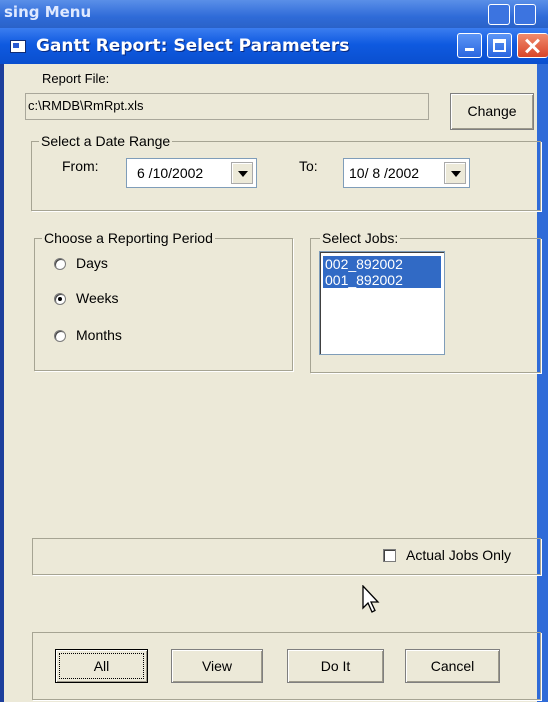 The width and height of the screenshot is (548, 702). I want to click on close-button, so click(532, 45).